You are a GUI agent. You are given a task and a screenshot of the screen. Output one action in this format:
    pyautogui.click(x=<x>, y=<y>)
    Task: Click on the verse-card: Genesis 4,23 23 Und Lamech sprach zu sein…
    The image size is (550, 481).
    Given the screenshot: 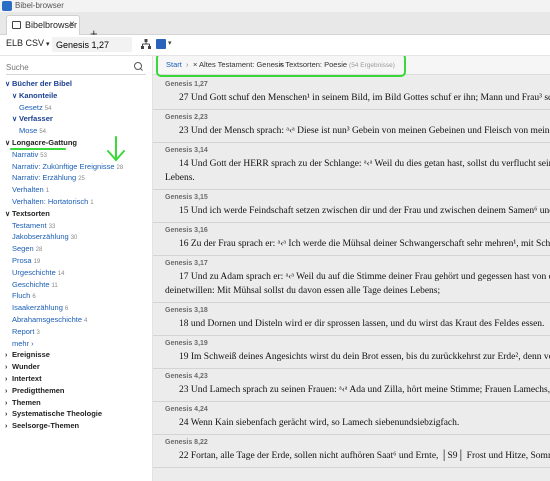 What is the action you would take?
    pyautogui.click(x=351, y=385)
    